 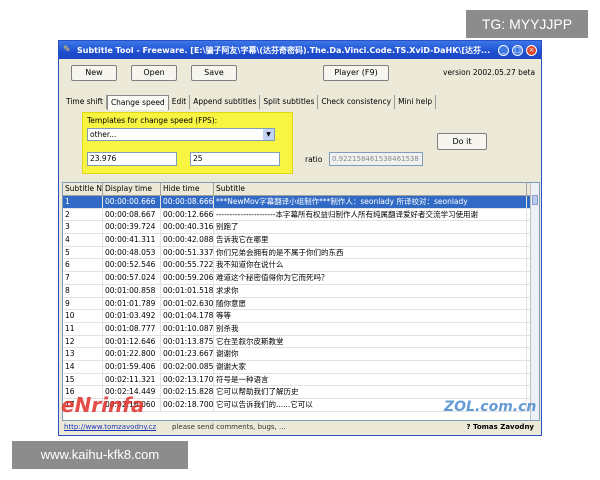 I want to click on site-logo-left: eNrinfa, so click(x=103, y=405).